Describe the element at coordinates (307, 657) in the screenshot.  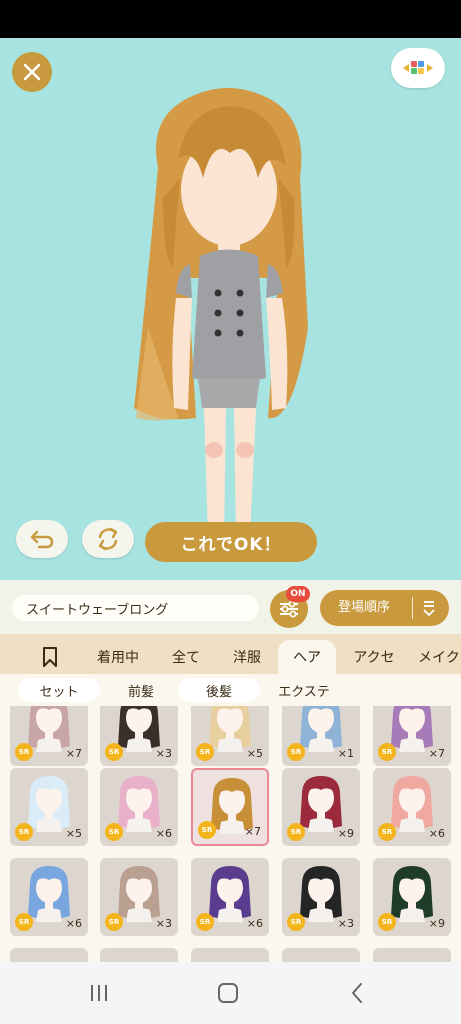
I see `tab-hair: ヘア` at that location.